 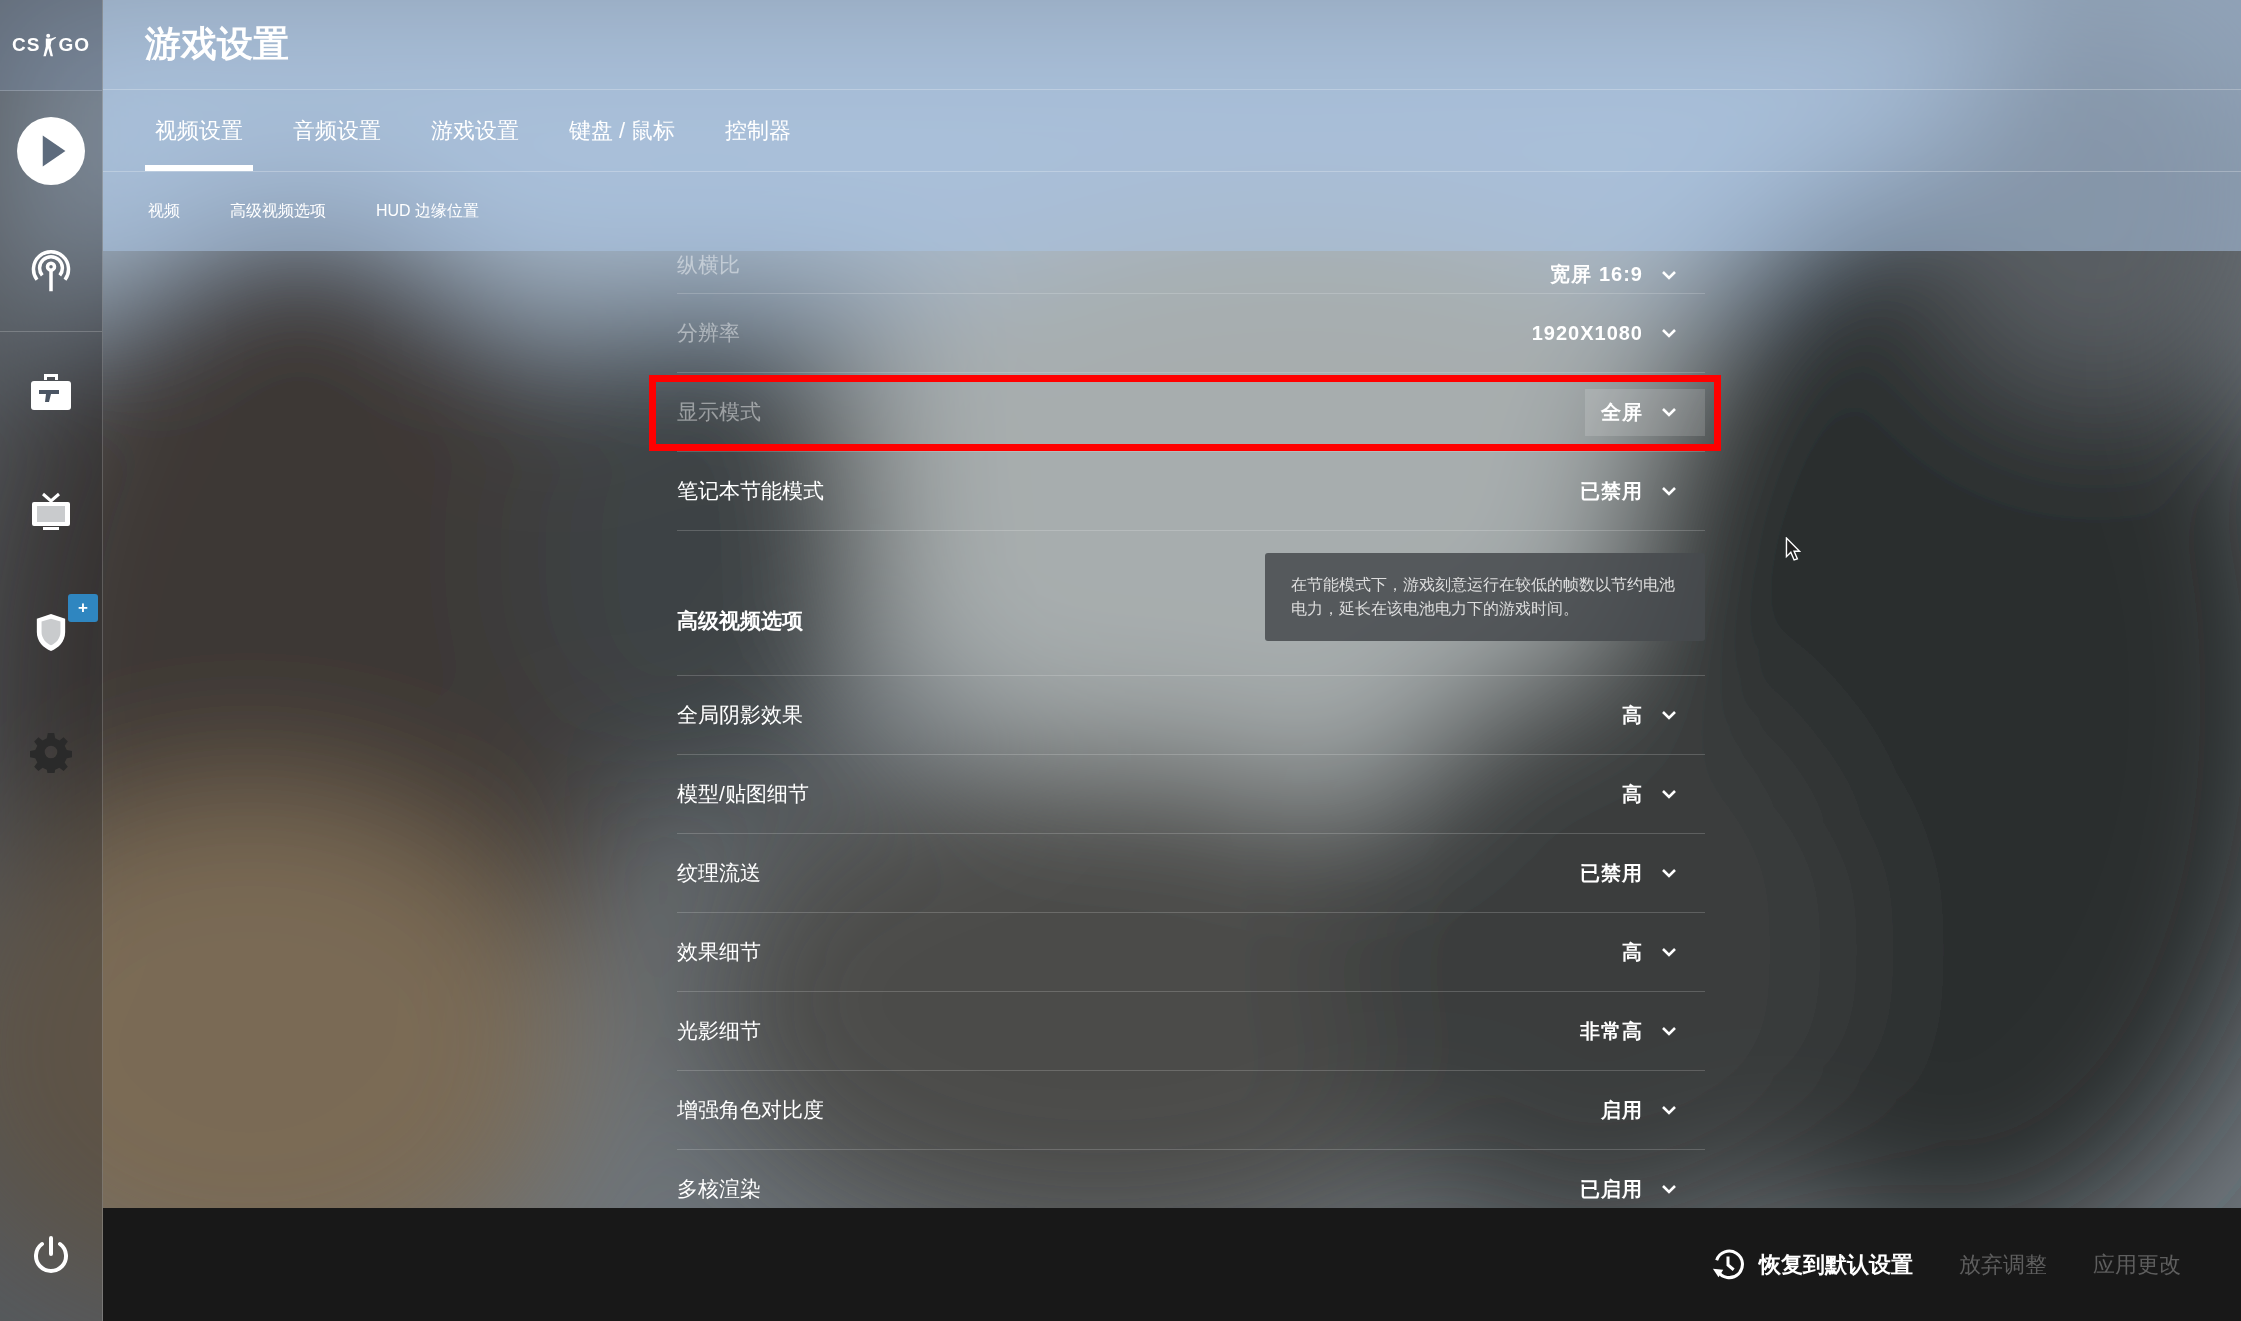 I want to click on tooltip: 在节能模式下，游戏刻意运行在较低的帧数以节约电池电力，延长在该电池电力下的游戏时间。, so click(x=1485, y=597).